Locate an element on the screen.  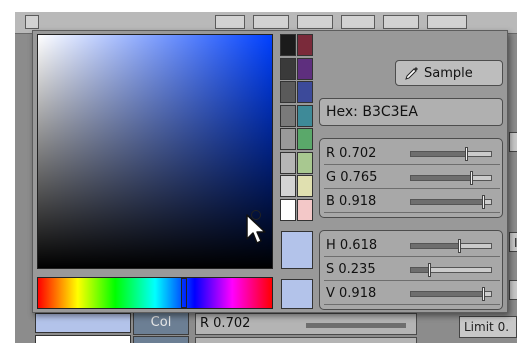
hue-slider is located at coordinates (155, 293).